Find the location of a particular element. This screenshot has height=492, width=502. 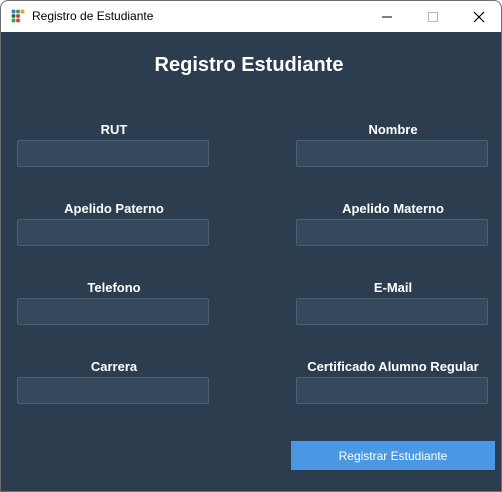

minimize-button is located at coordinates (387, 16).